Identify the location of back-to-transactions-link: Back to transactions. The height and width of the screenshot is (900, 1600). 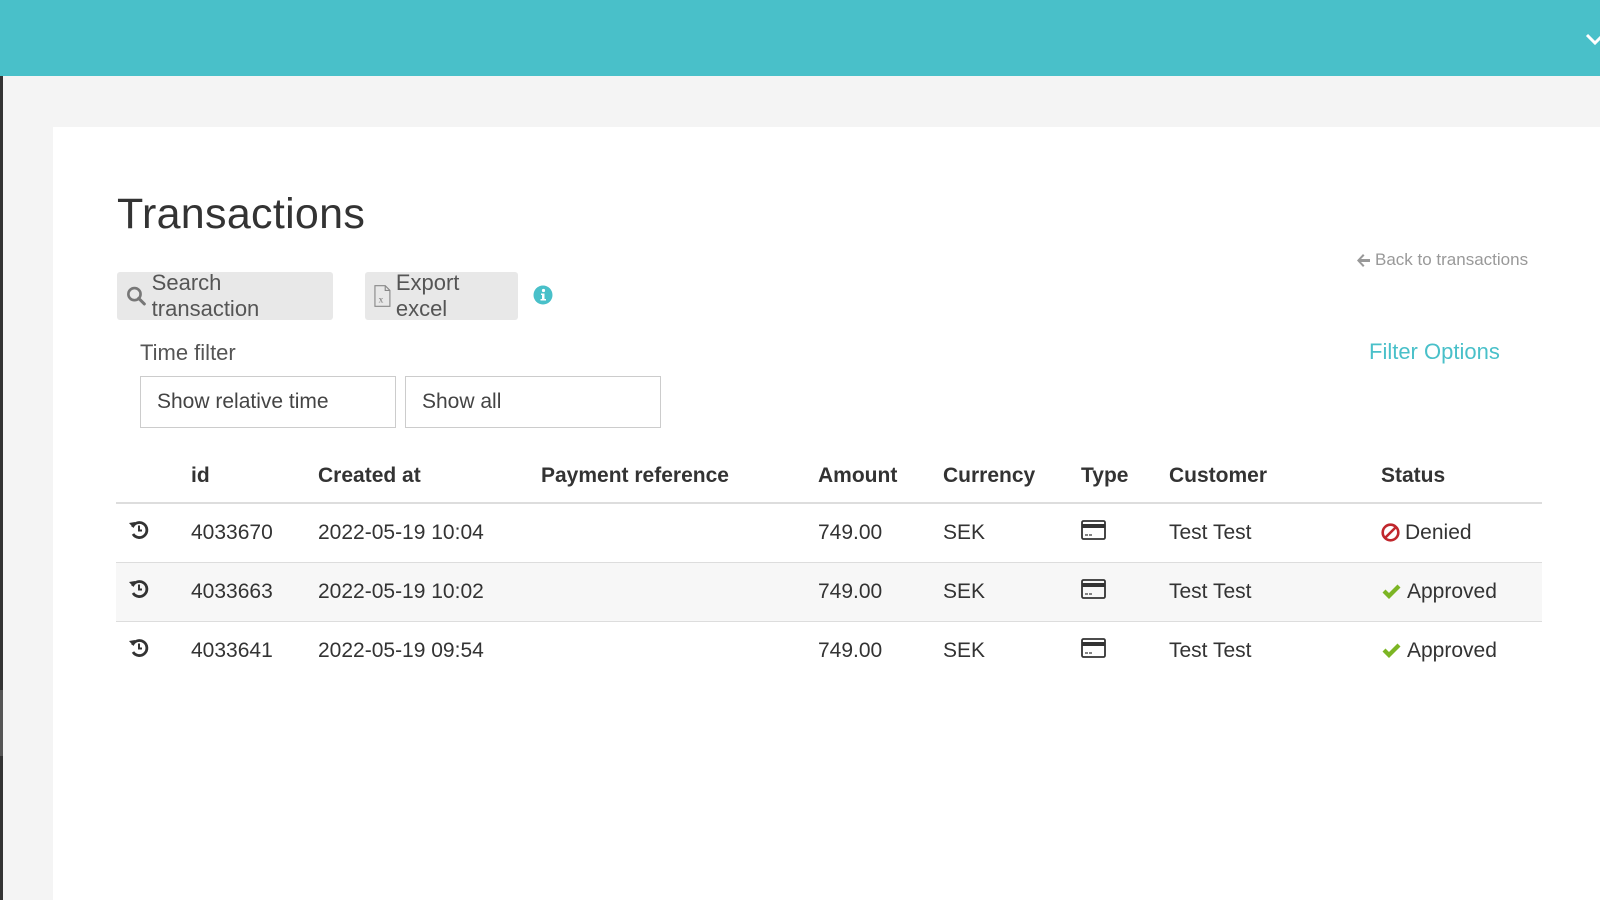
(1442, 260).